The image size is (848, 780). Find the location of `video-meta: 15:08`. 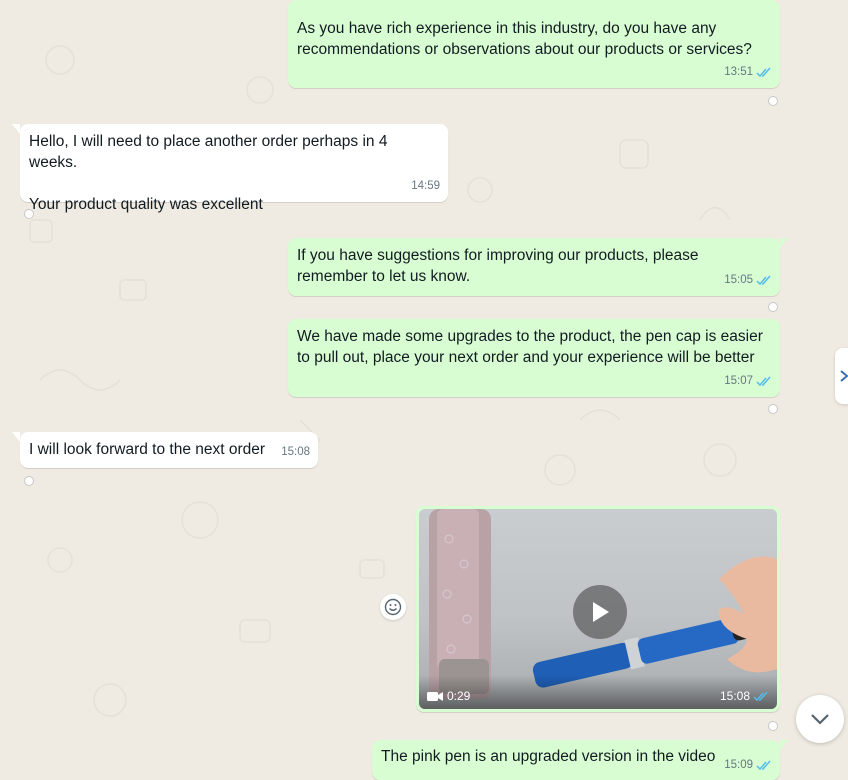

video-meta: 15:08 is located at coordinates (744, 696).